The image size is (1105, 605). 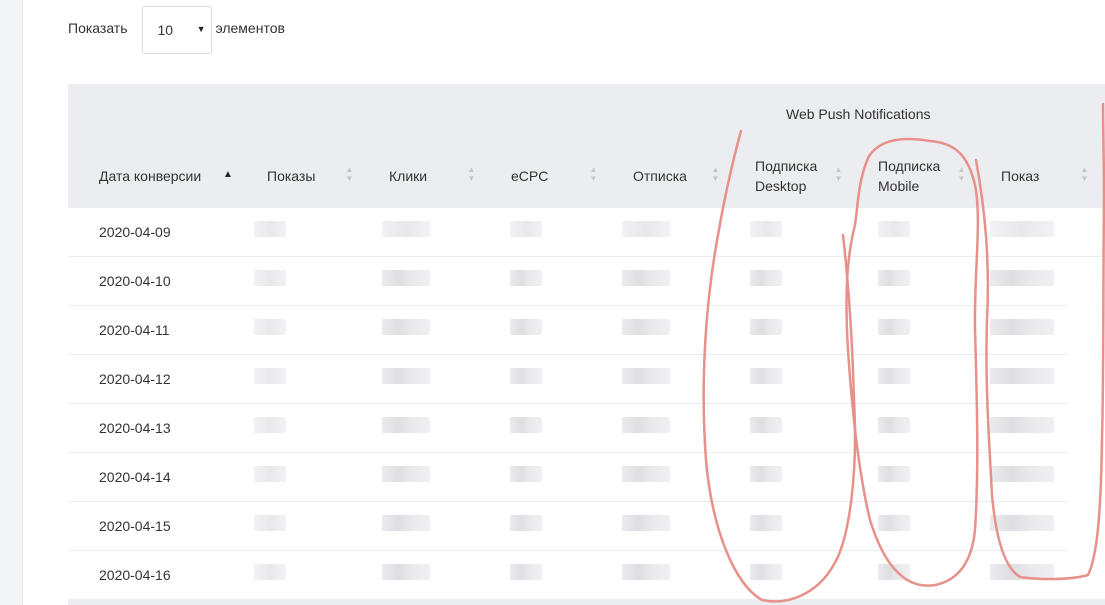 What do you see at coordinates (912, 362) in the screenshot?
I see `annotation-circle-mobile` at bounding box center [912, 362].